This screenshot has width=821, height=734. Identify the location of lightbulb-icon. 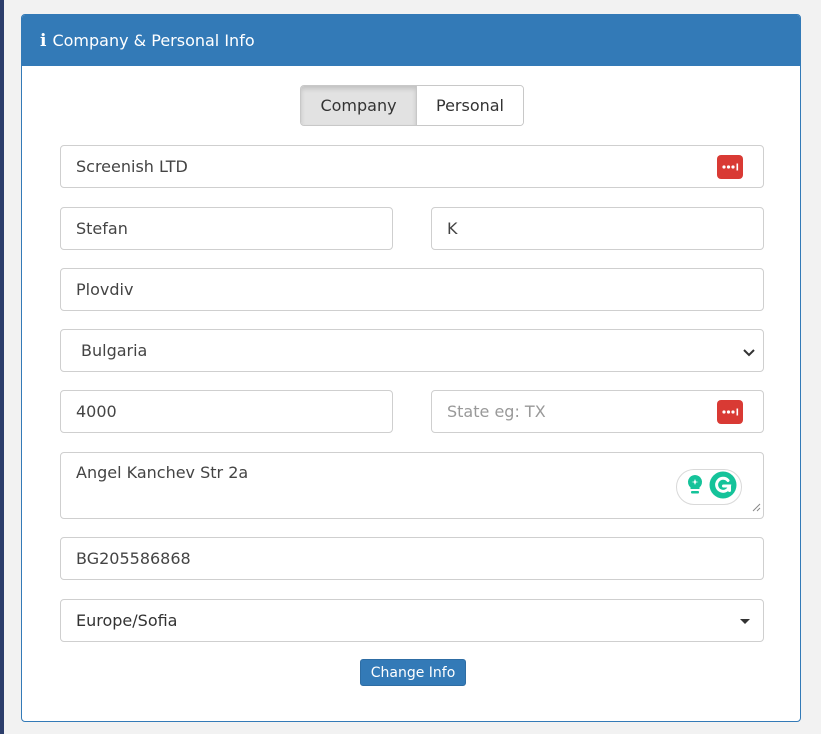
(695, 487).